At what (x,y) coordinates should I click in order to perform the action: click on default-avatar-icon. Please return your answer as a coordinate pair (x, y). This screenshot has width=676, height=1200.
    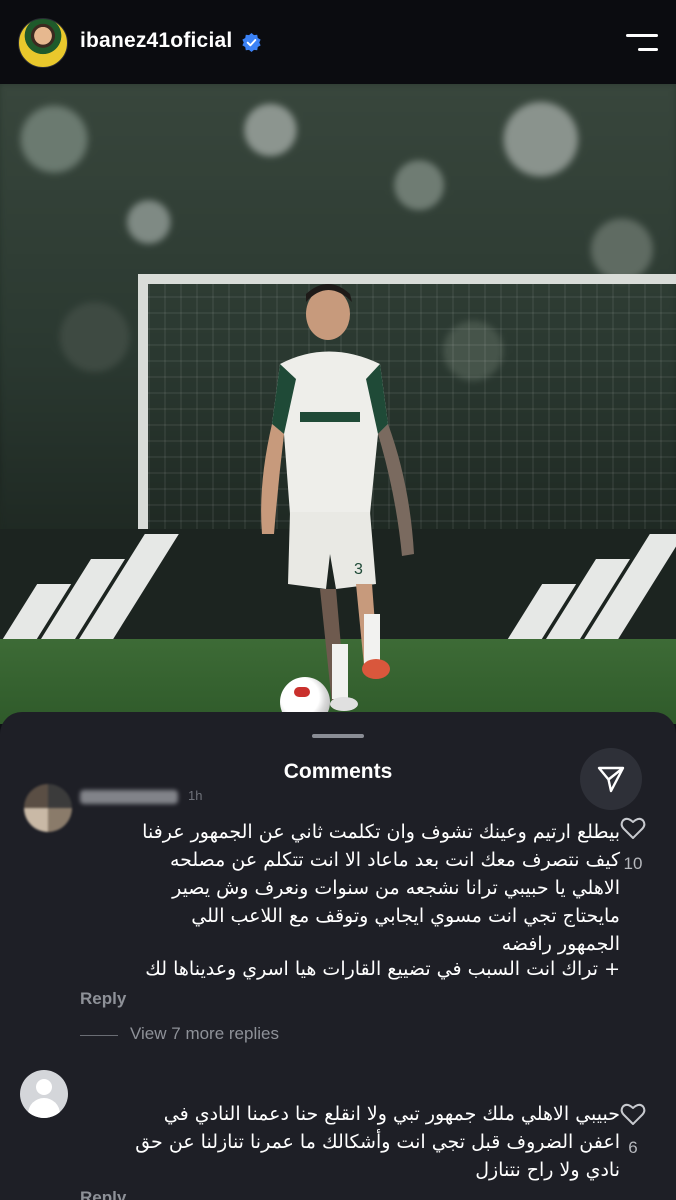
    Looking at the image, I should click on (44, 1094).